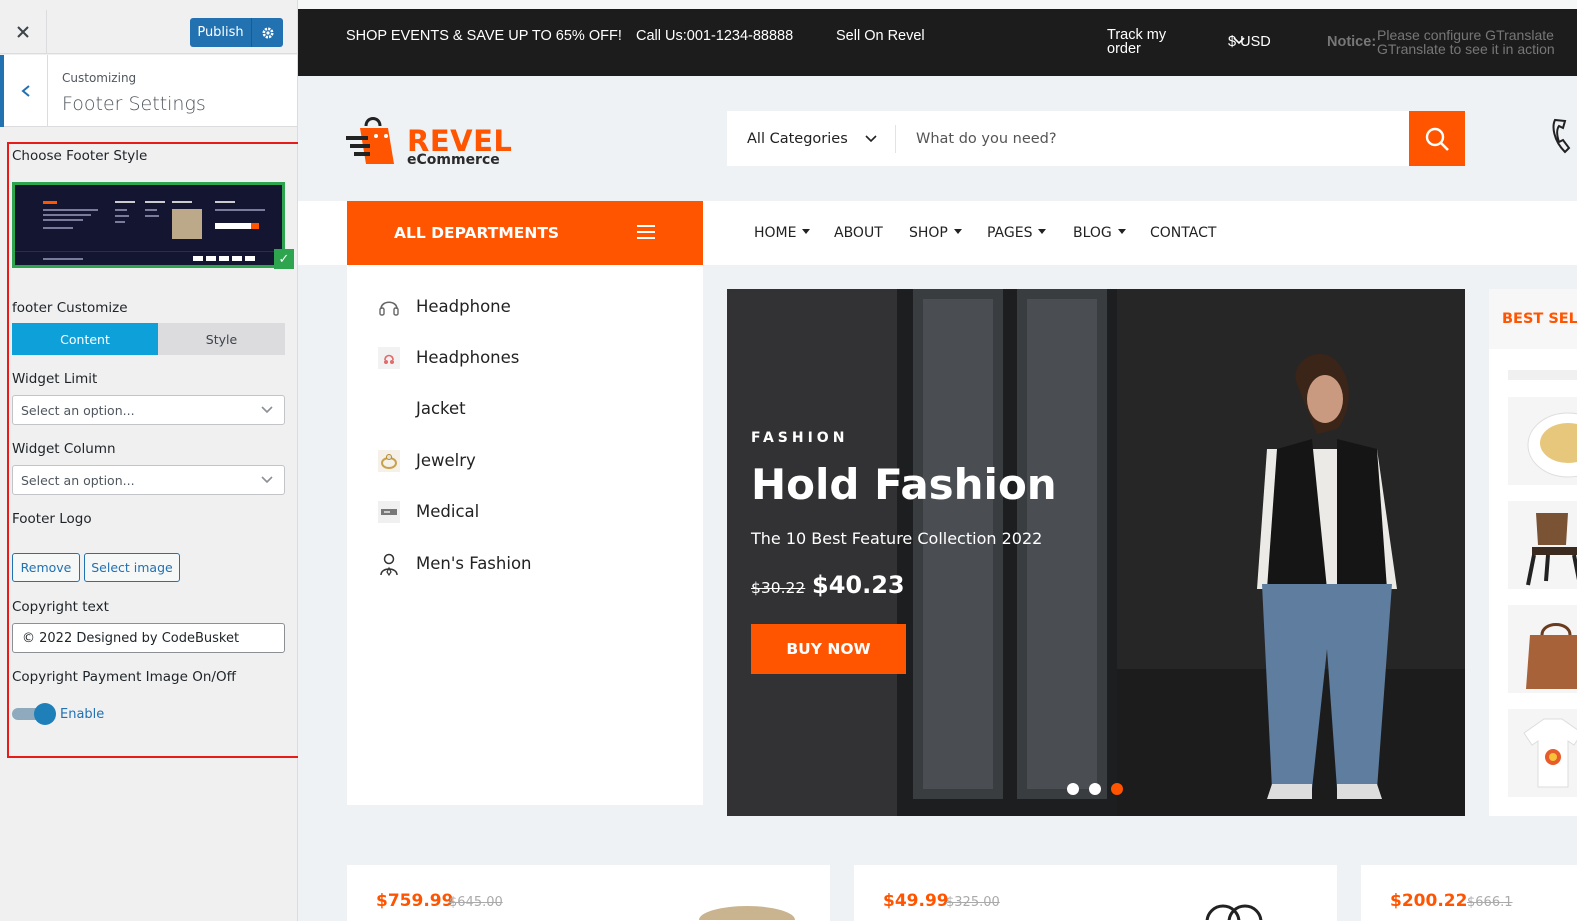  I want to click on product-price: $200.22, so click(1429, 901).